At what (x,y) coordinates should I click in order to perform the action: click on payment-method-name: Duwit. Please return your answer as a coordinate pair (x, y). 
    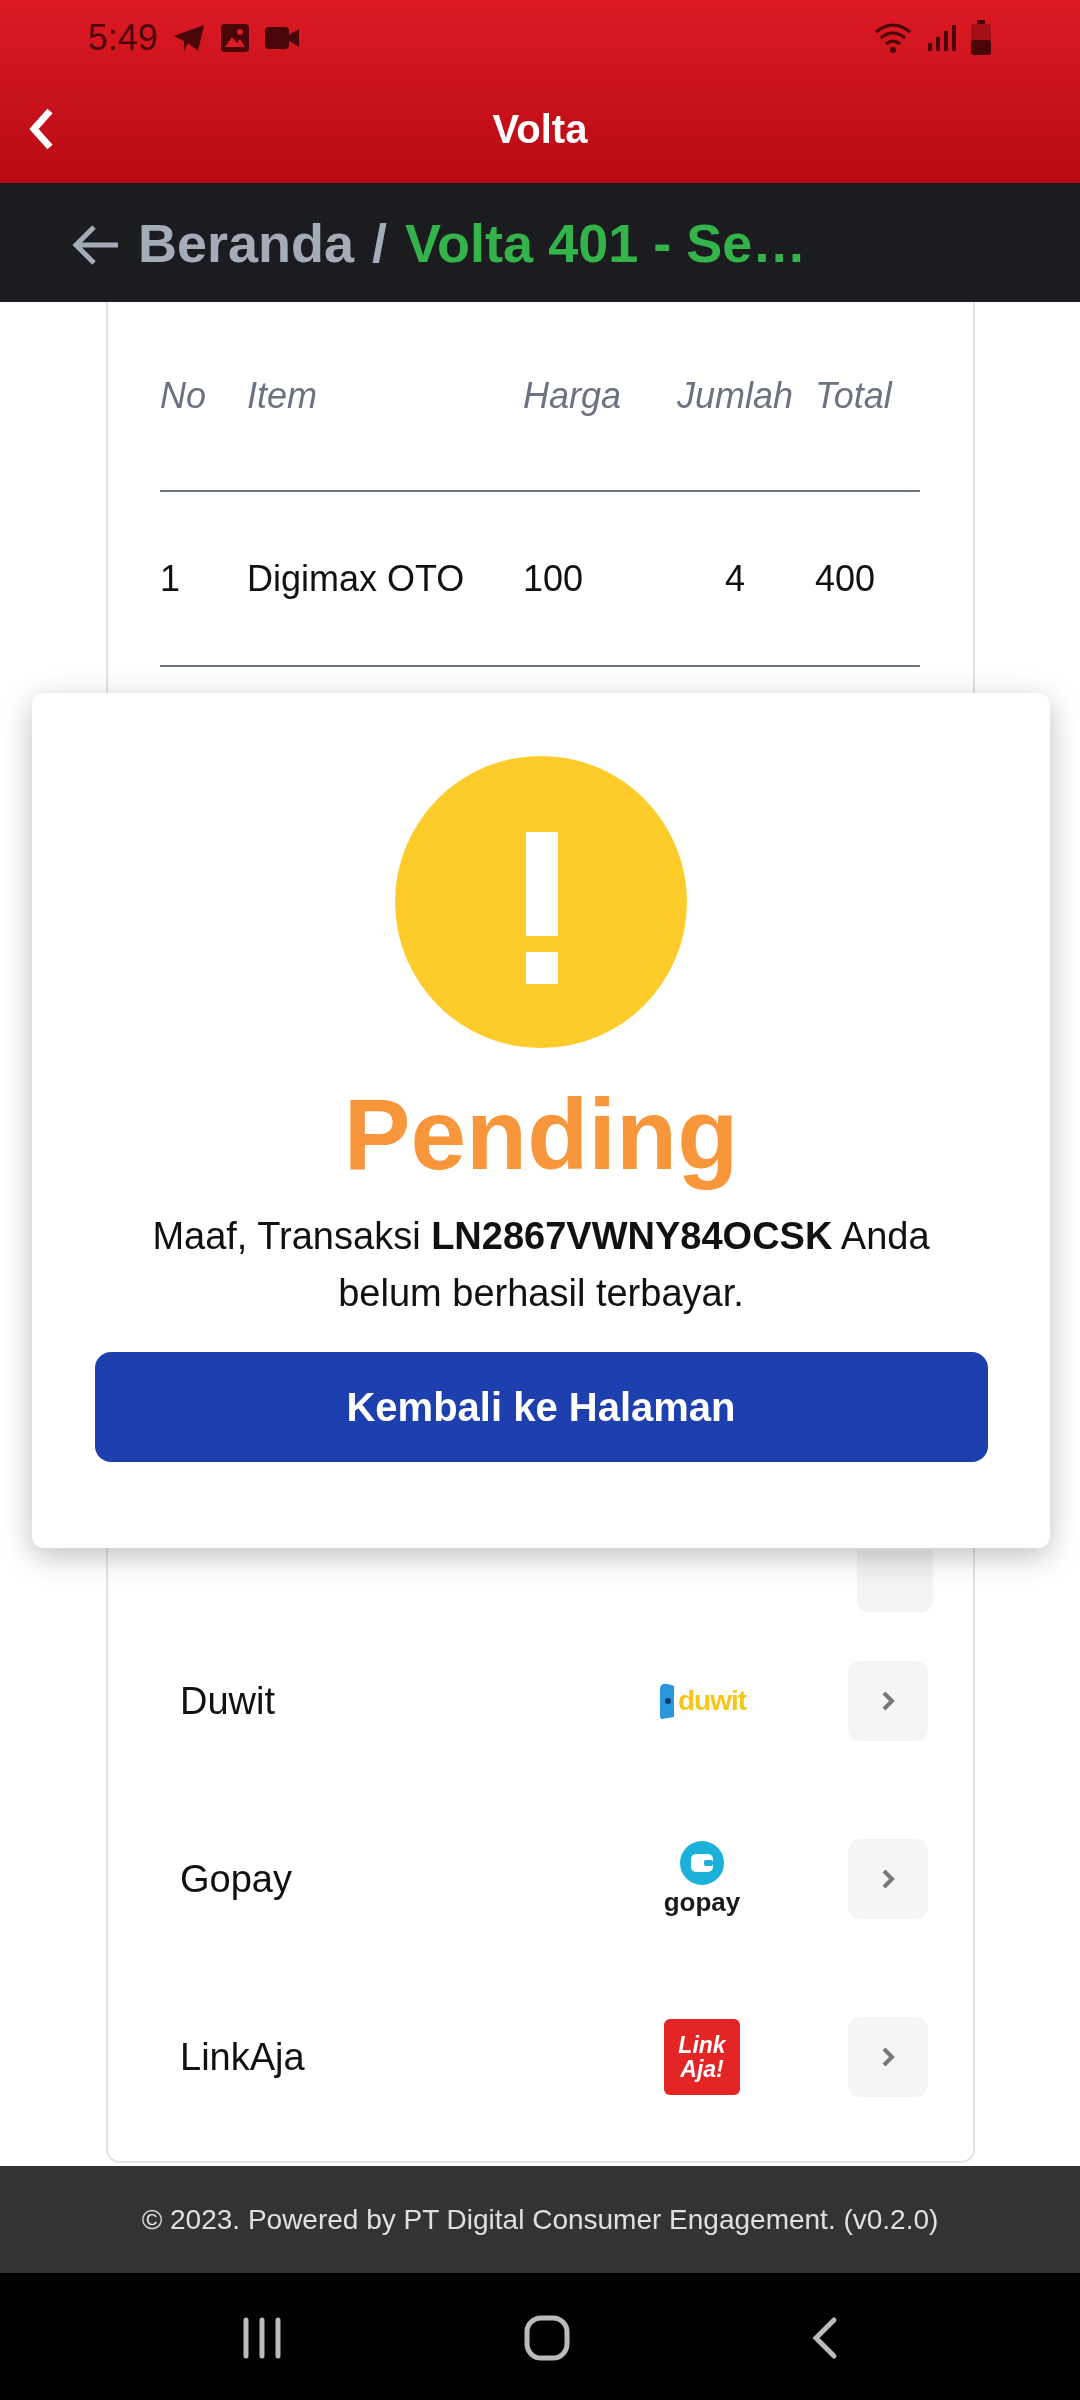
    Looking at the image, I should click on (228, 1701).